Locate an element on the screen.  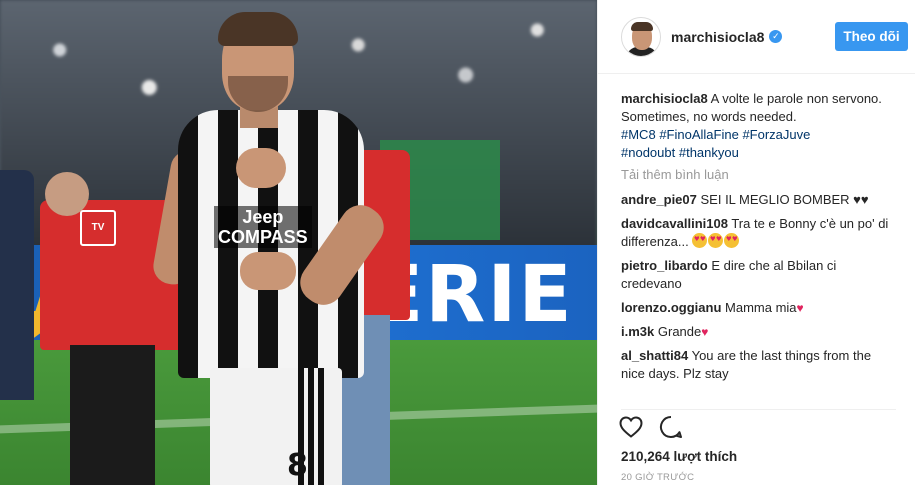
comment-text: SEI IL MEGLIO BOMBER ♥♥ is located at coordinates (784, 199).